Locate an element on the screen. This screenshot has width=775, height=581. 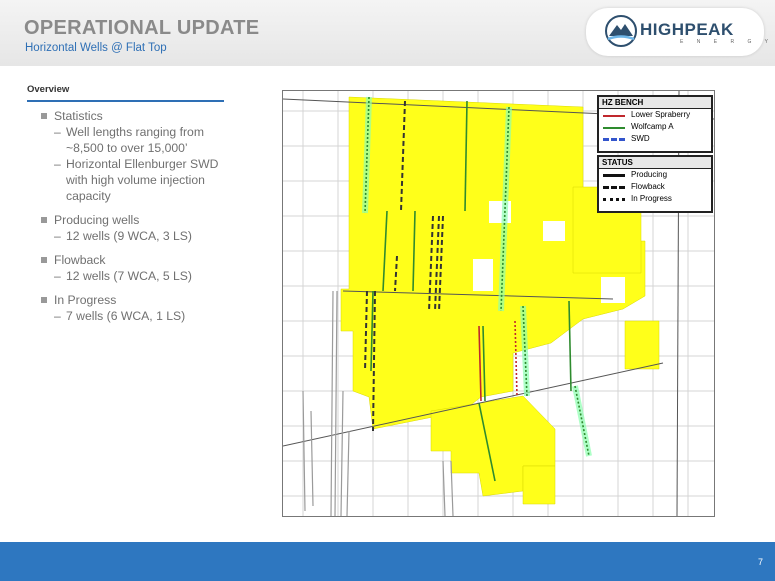
legend-label: SWD is located at coordinates (640, 138).